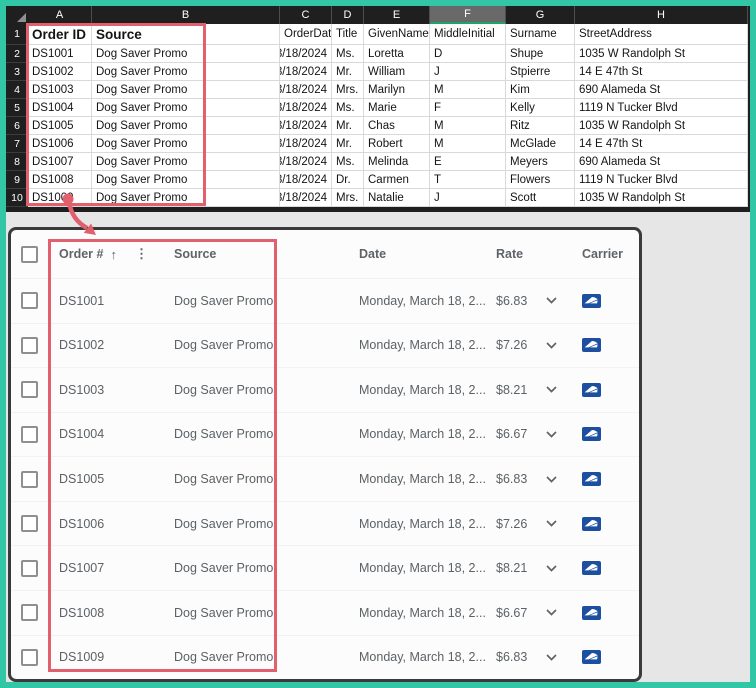 The width and height of the screenshot is (756, 688). I want to click on column-header-D: D, so click(348, 15).